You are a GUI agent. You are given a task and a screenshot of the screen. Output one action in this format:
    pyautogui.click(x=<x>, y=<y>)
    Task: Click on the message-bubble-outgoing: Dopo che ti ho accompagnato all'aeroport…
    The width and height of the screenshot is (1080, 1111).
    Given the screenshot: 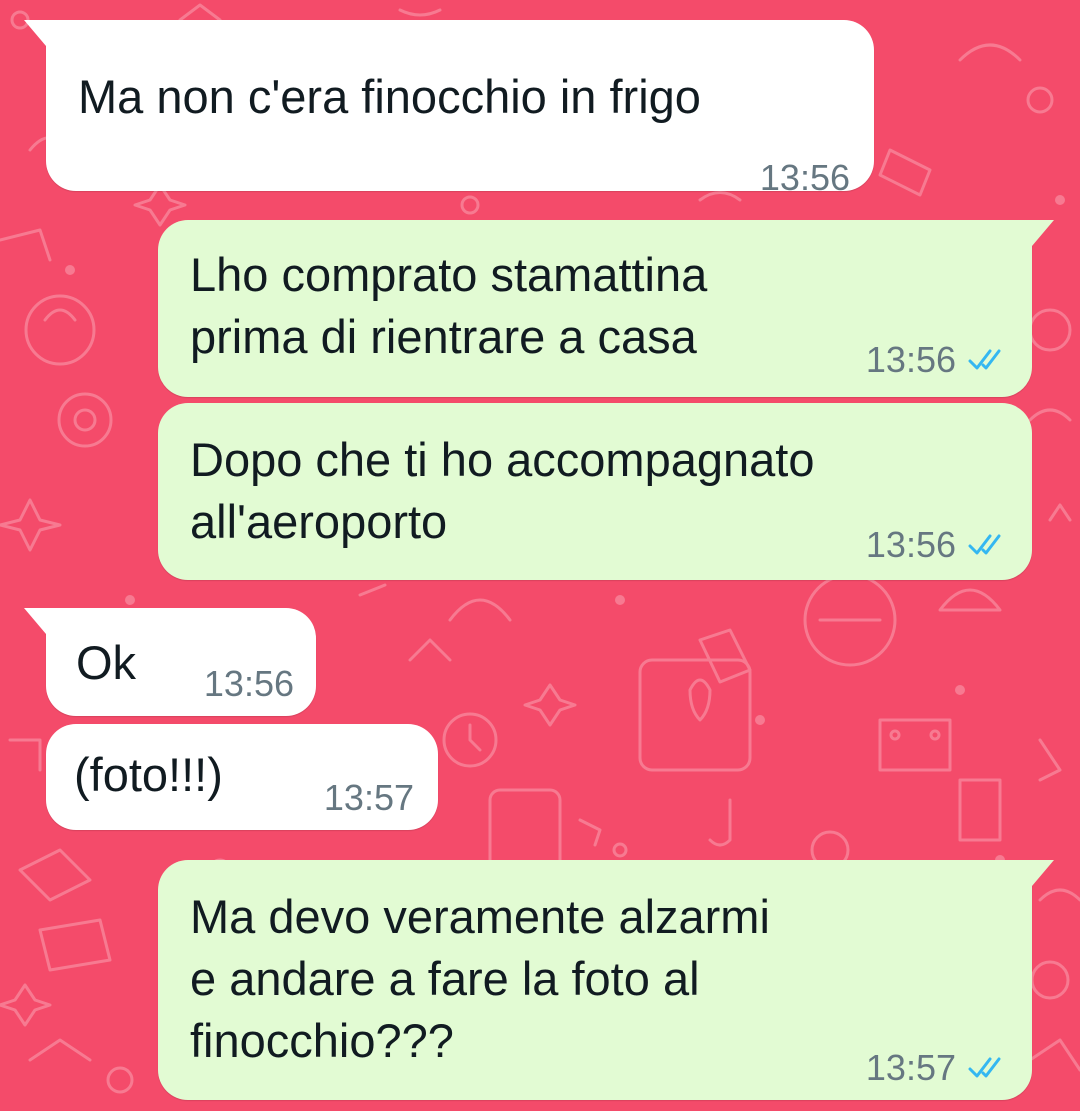 What is the action you would take?
    pyautogui.click(x=595, y=491)
    